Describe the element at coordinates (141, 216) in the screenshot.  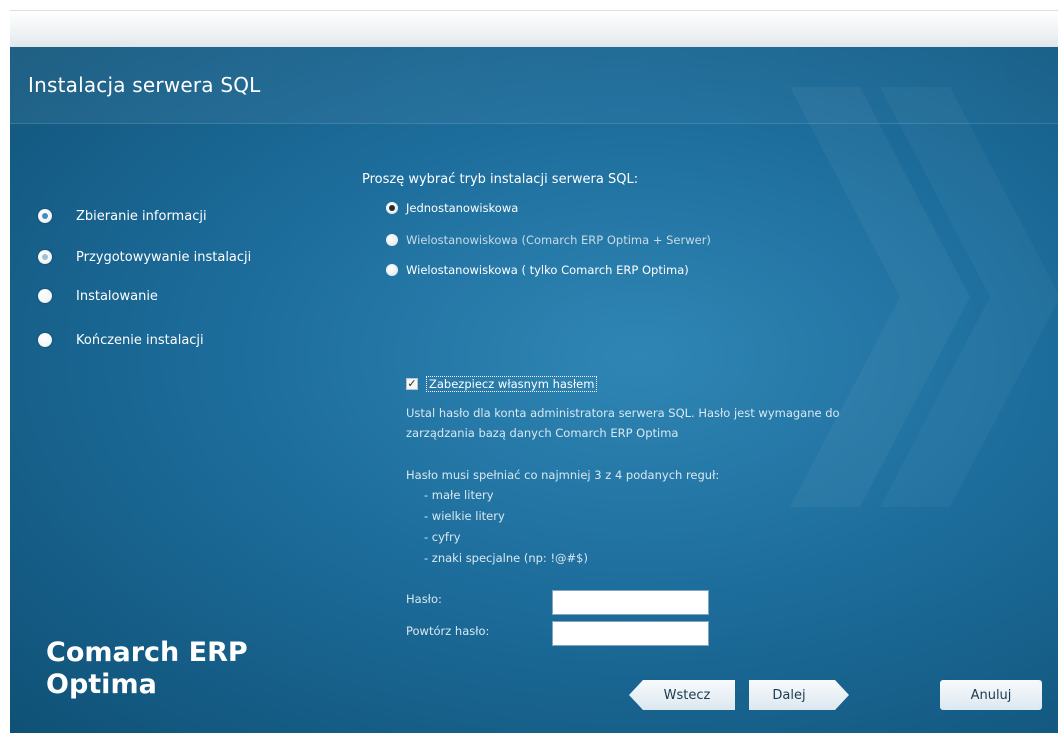
I see `step-label: Zbieranie informacji` at that location.